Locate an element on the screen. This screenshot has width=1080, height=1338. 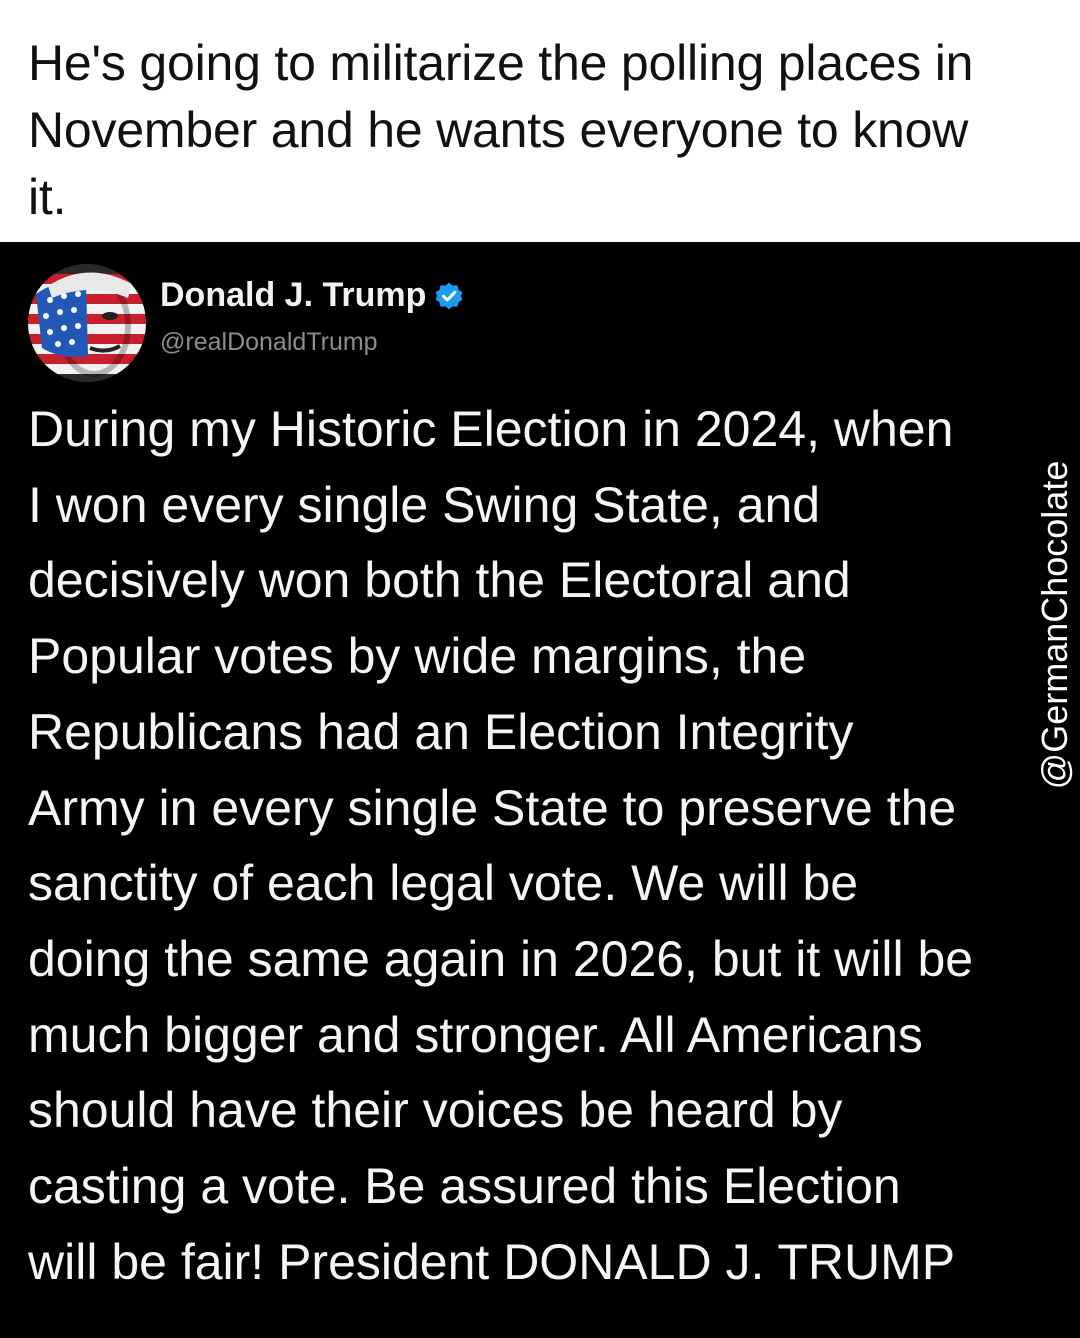
author-name-row: Donald J. Trump is located at coordinates (312, 295).